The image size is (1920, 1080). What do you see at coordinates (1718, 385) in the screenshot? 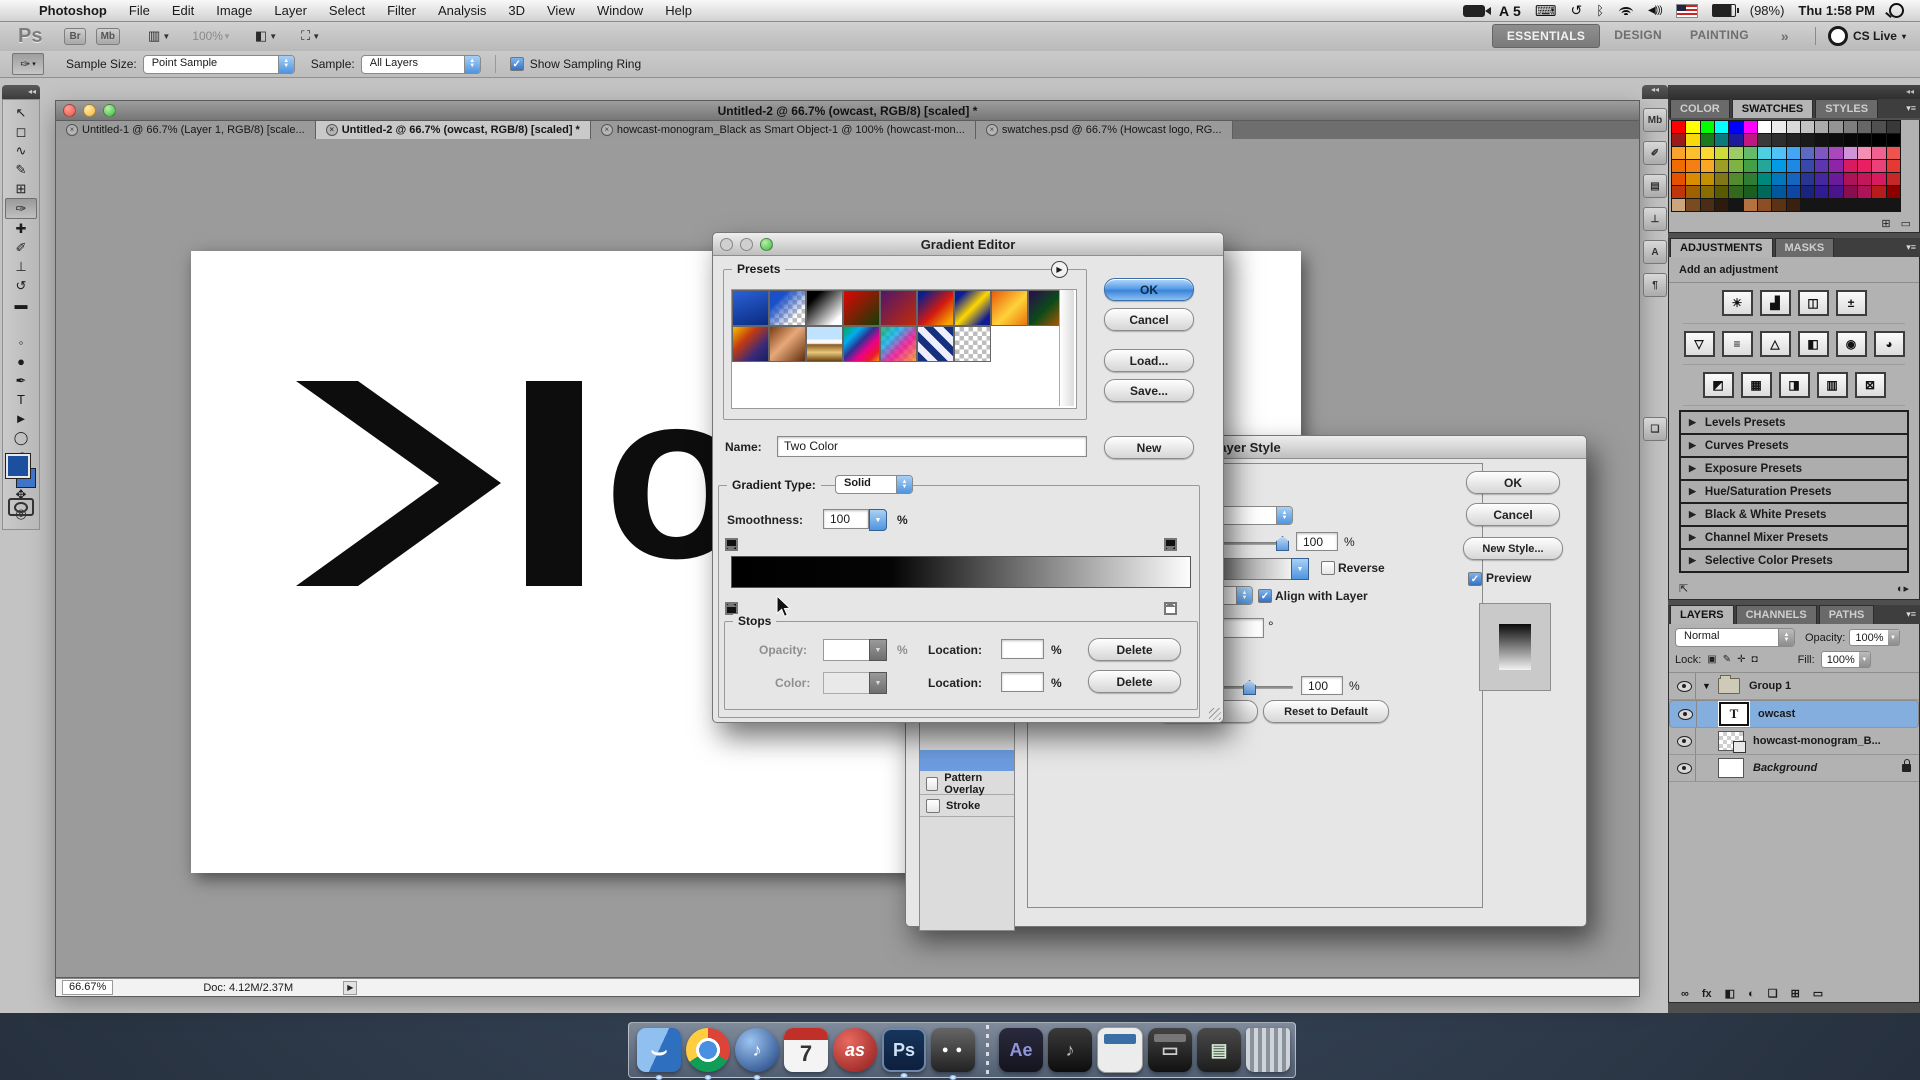
I see `invert-icon: ◩` at bounding box center [1718, 385].